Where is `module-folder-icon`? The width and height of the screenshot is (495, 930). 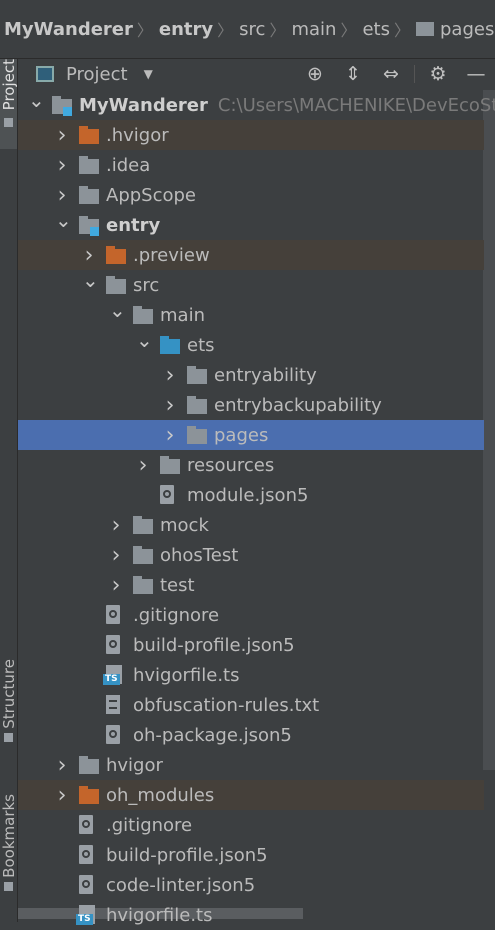
module-folder-icon is located at coordinates (62, 106).